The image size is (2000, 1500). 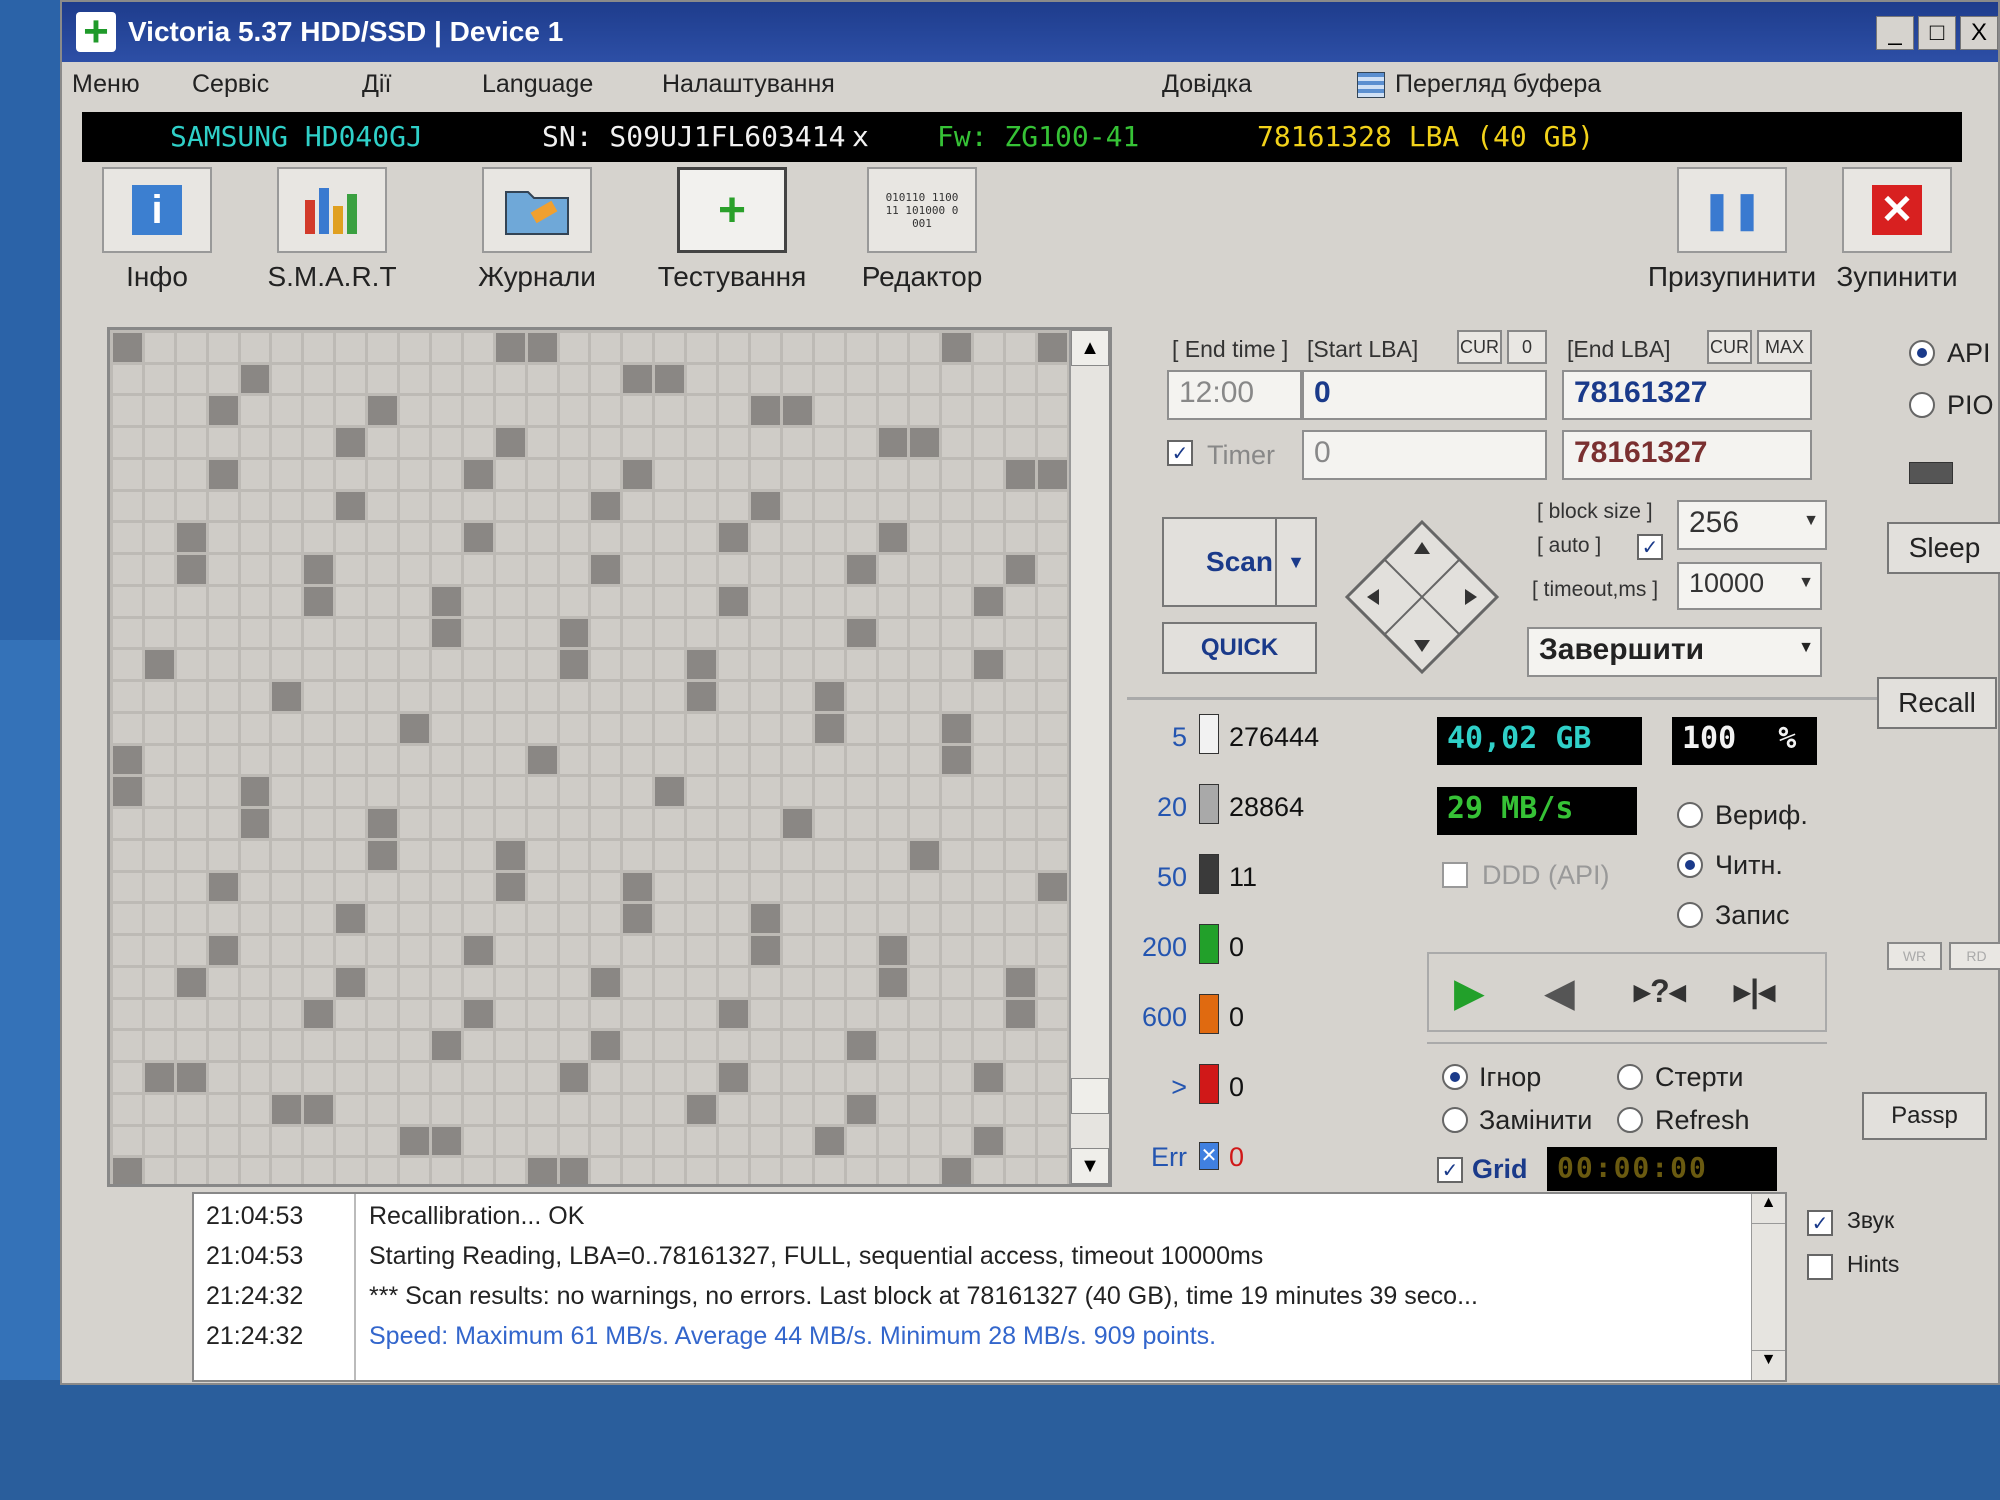 I want to click on pause-button: ❚❚ Призупинити, so click(x=1732, y=237).